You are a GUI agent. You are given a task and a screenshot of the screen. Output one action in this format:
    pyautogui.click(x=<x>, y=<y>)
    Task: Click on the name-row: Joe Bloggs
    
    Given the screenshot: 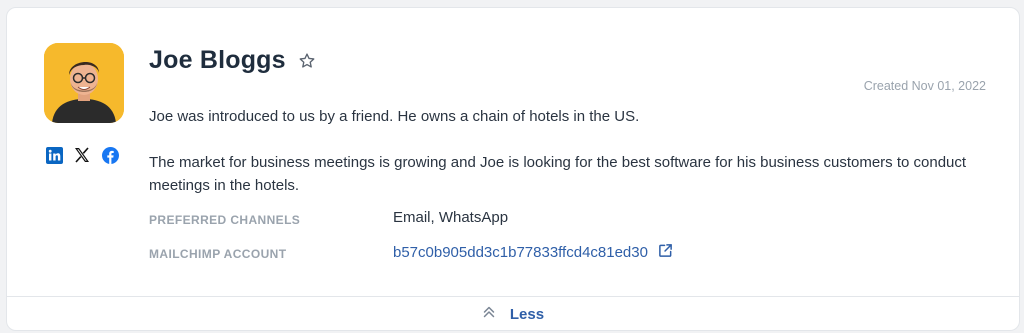 What is the action you would take?
    pyautogui.click(x=232, y=60)
    